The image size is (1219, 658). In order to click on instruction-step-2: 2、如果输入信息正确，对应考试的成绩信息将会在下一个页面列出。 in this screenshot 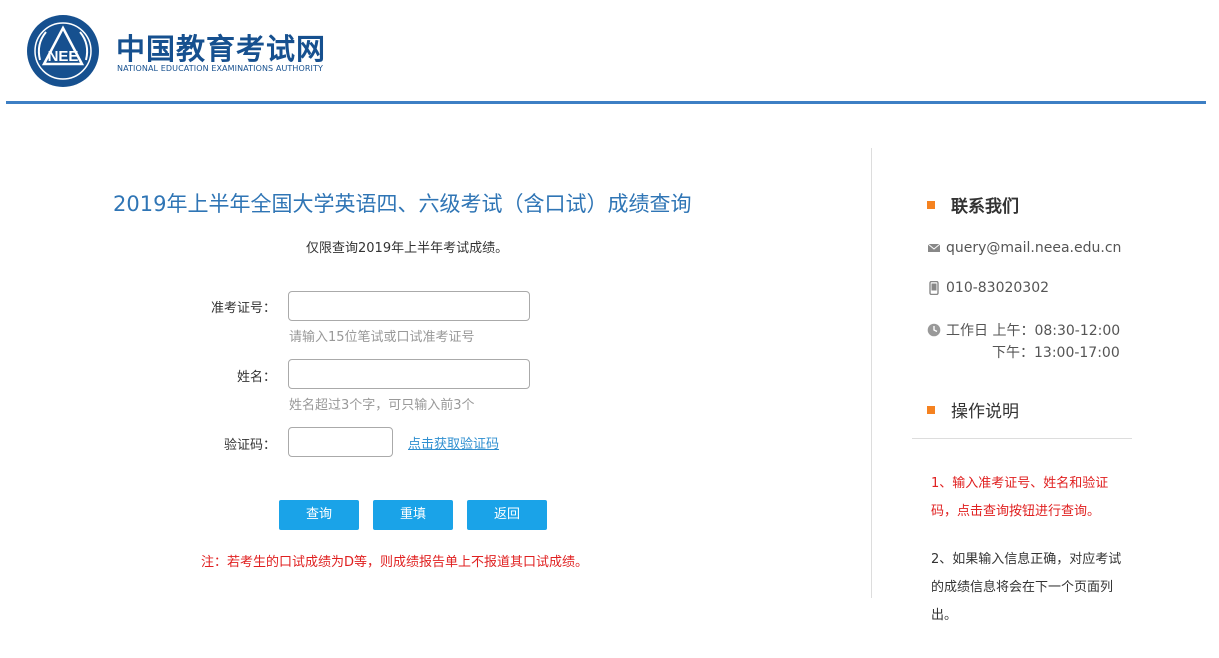, I will do `click(1026, 587)`.